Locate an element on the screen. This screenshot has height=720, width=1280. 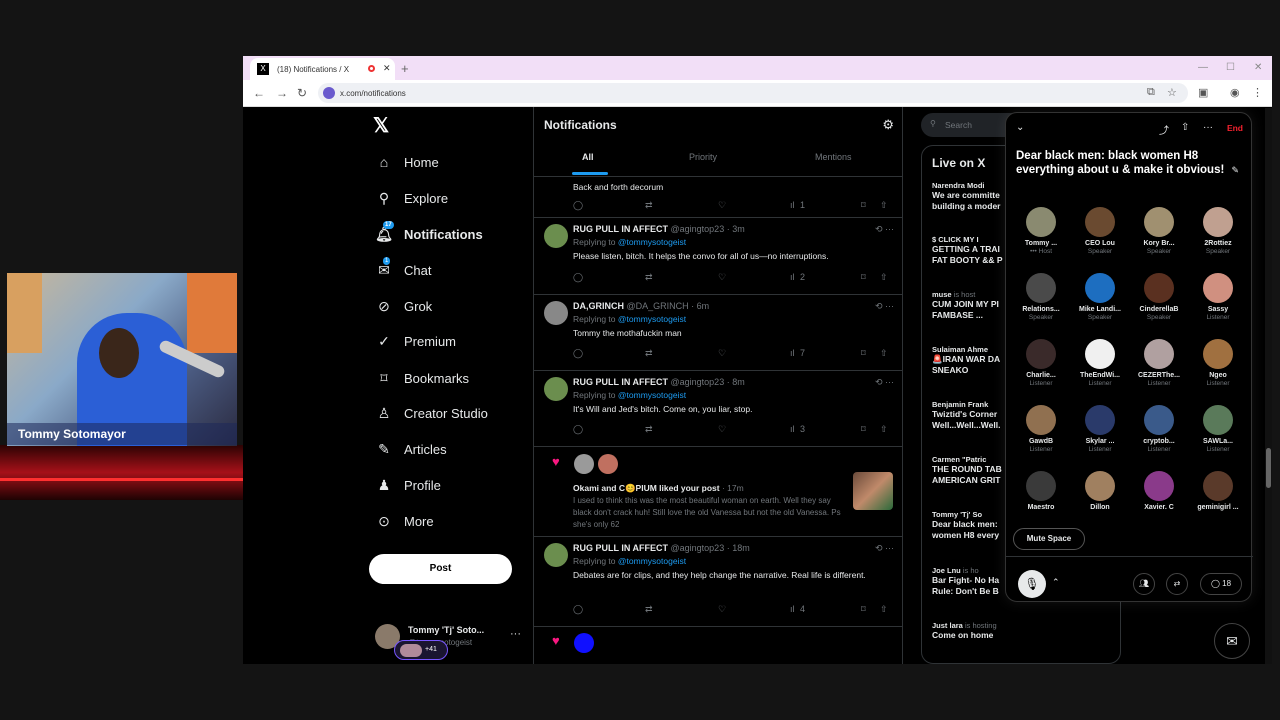
bookmark-star-icon: ☆ is located at coordinates (1172, 92).